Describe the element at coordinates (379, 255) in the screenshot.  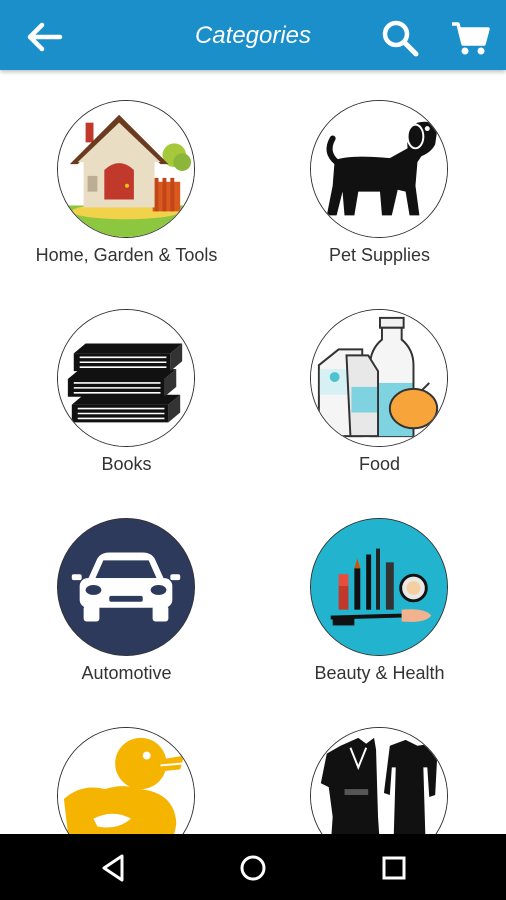
I see `category-label: Pet Supplies` at that location.